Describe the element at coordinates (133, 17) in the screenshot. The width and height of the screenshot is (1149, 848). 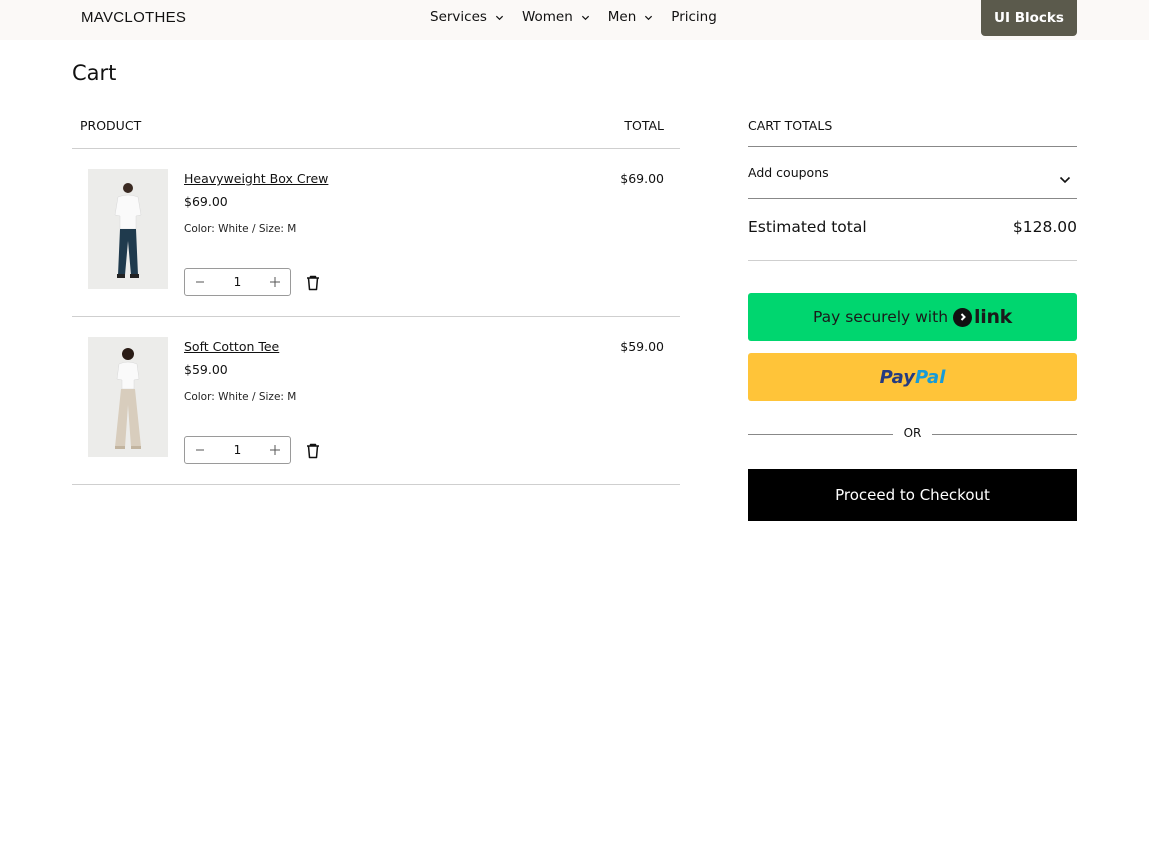
I see `brand-logo: MAVCLOTHES` at that location.